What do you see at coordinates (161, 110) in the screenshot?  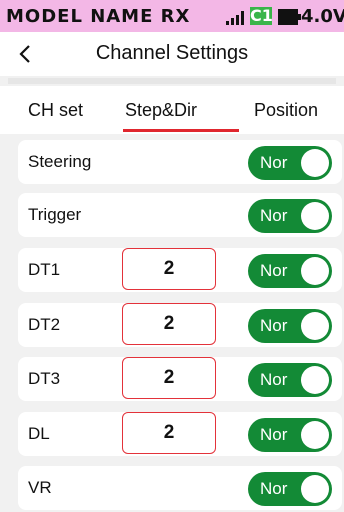 I see `tab-step-dir: Step&Dir` at bounding box center [161, 110].